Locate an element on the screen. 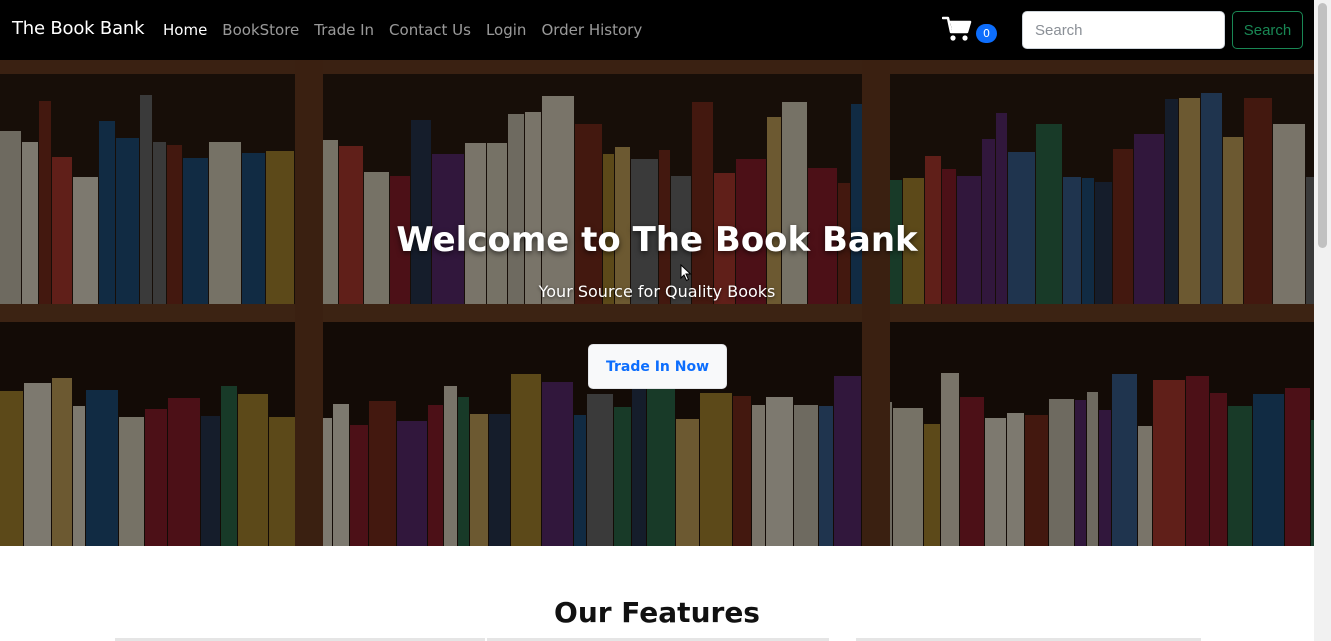 The width and height of the screenshot is (1331, 641). nav-link-bookstore: BookStore is located at coordinates (260, 30).